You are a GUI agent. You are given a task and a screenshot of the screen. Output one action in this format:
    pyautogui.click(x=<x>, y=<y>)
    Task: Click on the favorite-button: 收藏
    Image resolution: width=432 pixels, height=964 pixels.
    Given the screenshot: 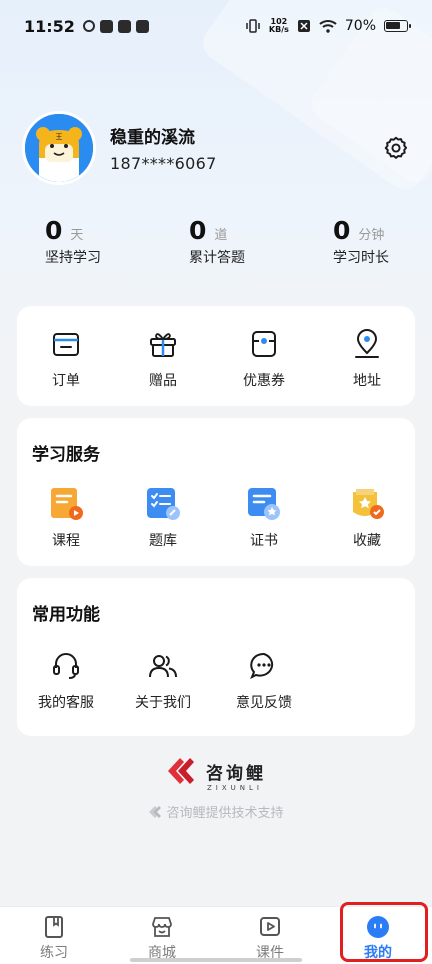 What is the action you would take?
    pyautogui.click(x=367, y=517)
    